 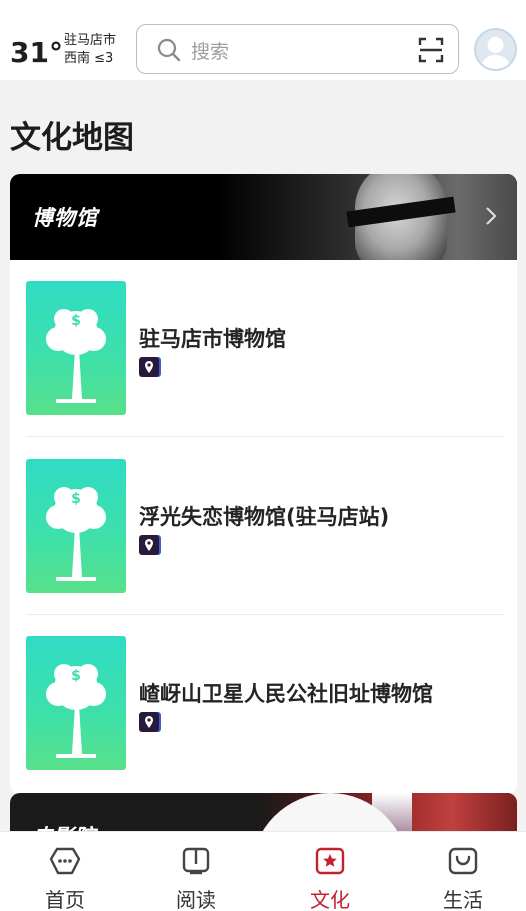 What do you see at coordinates (297, 49) in the screenshot?
I see `search-box: 搜索` at bounding box center [297, 49].